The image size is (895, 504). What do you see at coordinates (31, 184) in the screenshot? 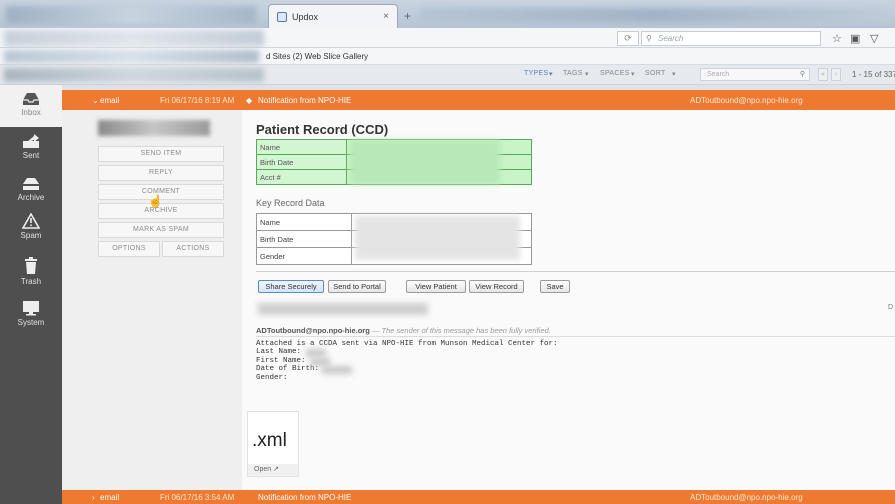
I see `archive-icon` at bounding box center [31, 184].